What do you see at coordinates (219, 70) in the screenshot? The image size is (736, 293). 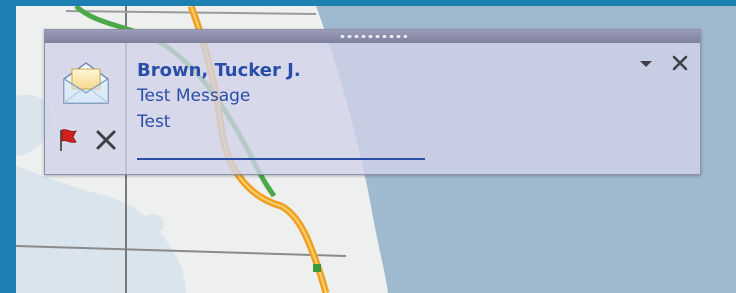 I see `sender-name: Brown, Tucker J.` at bounding box center [219, 70].